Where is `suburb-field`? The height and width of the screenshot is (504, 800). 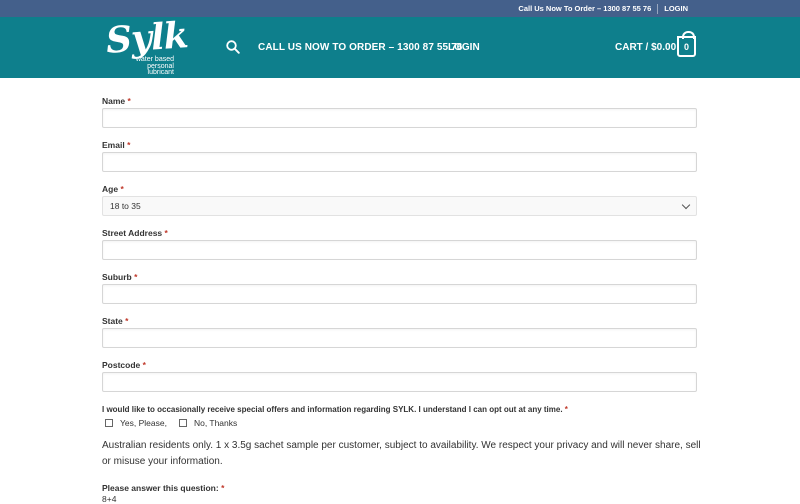
suburb-field is located at coordinates (399, 294).